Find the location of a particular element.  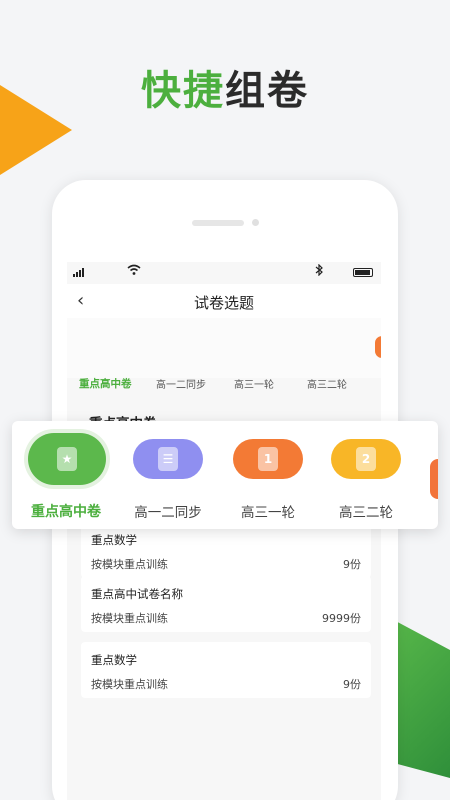

phone-camera is located at coordinates (255, 222).